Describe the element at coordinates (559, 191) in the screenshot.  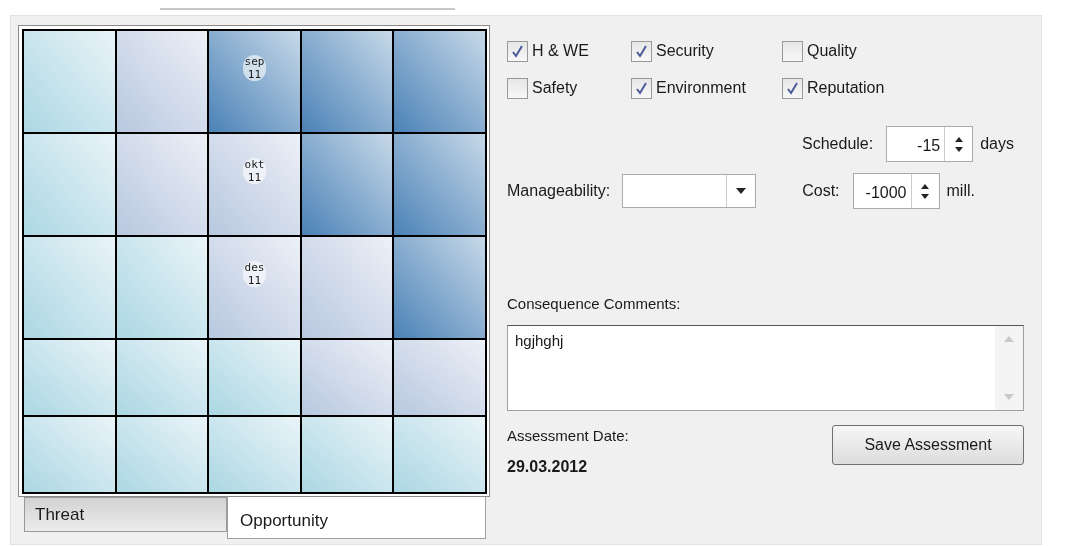
I see `manageability-label: Manageability:` at that location.